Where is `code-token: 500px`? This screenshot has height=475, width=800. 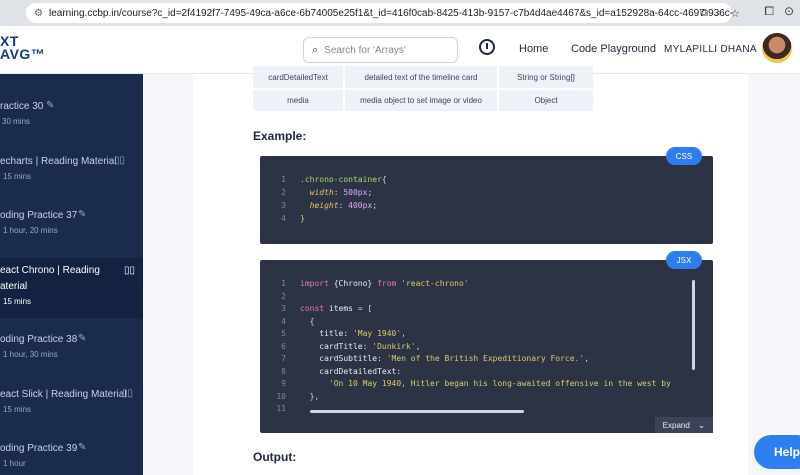 code-token: 500px is located at coordinates (355, 192).